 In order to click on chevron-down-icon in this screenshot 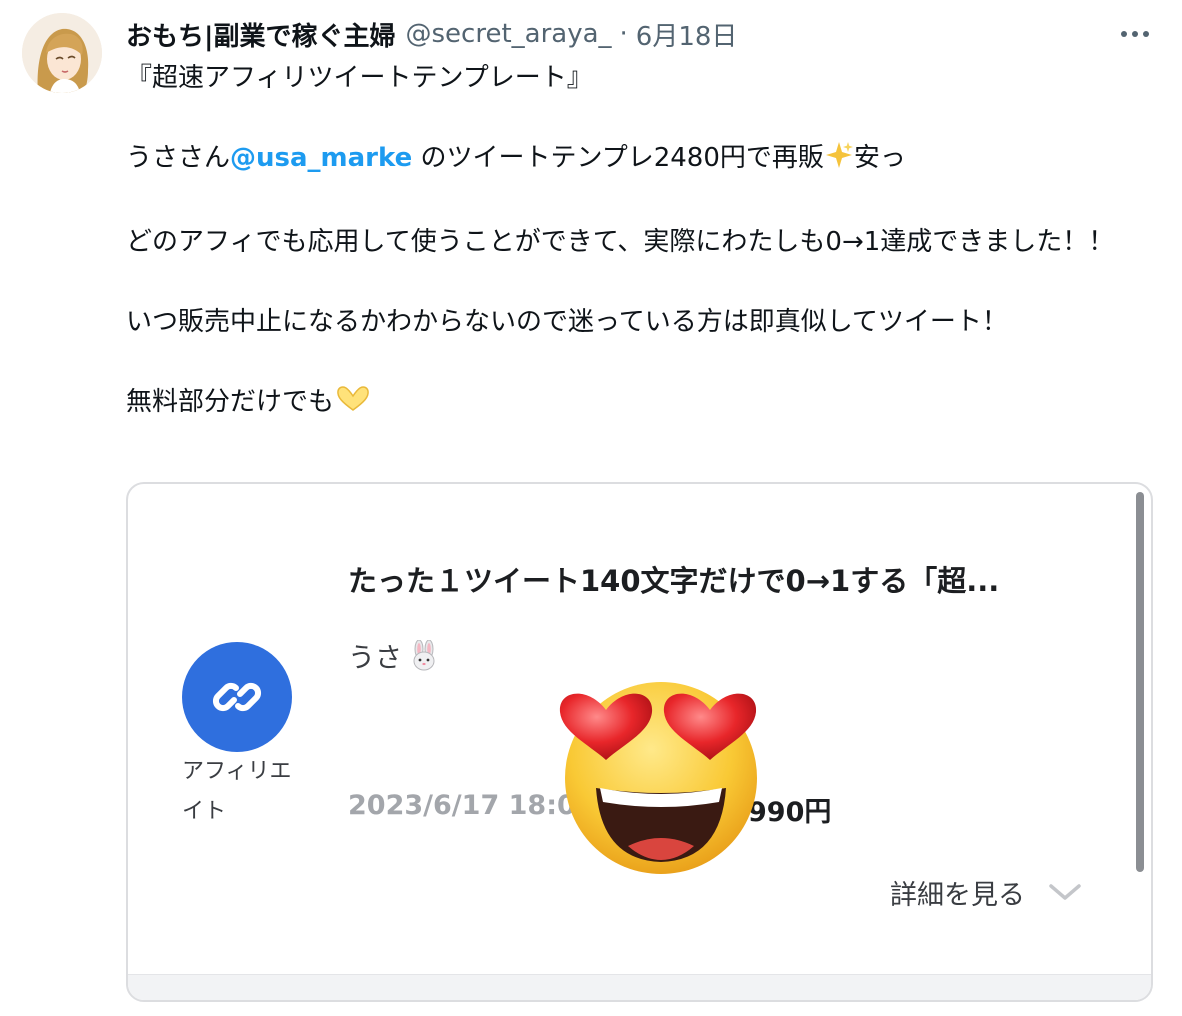, I will do `click(1065, 892)`.